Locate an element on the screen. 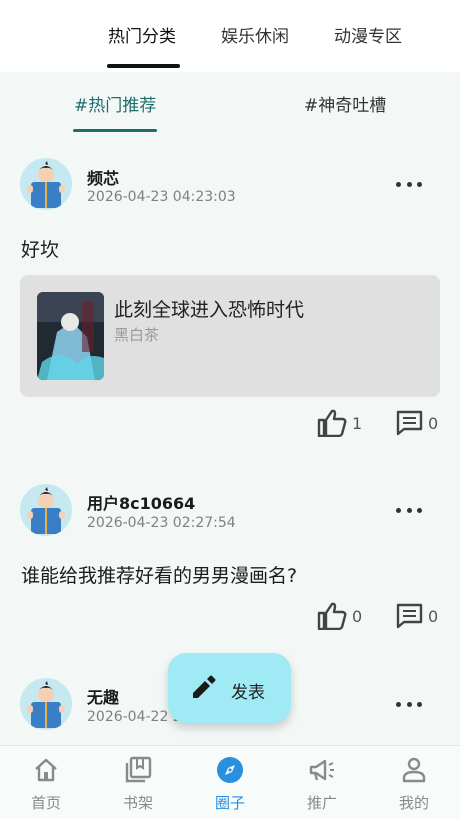  nav-home: 首页 is located at coordinates (46, 782).